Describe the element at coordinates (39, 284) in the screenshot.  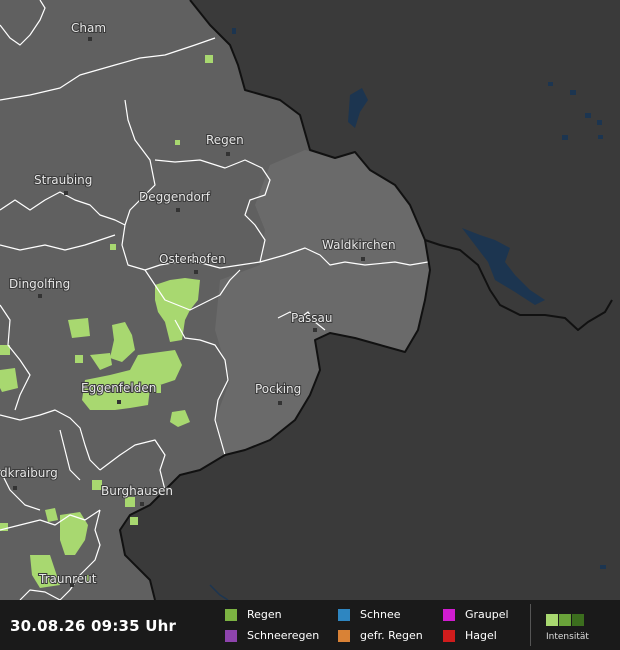
I see `city-label-dingolfing: Dingolfing` at that location.